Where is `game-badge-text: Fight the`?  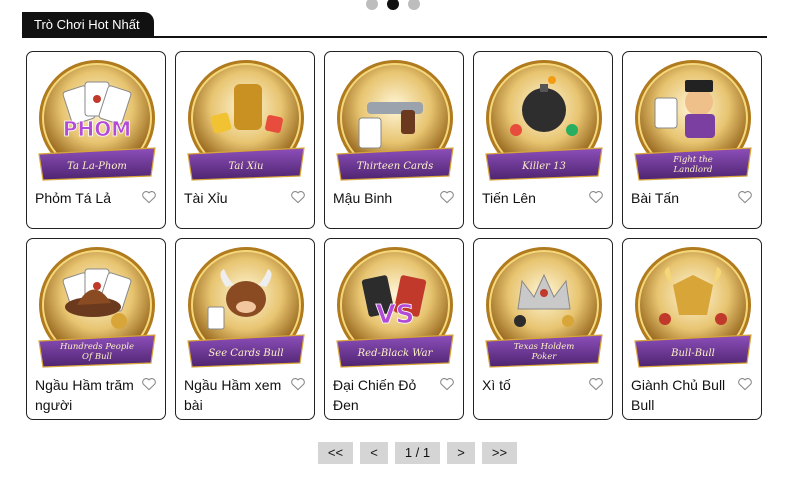 game-badge-text: Fight the is located at coordinates (692, 160).